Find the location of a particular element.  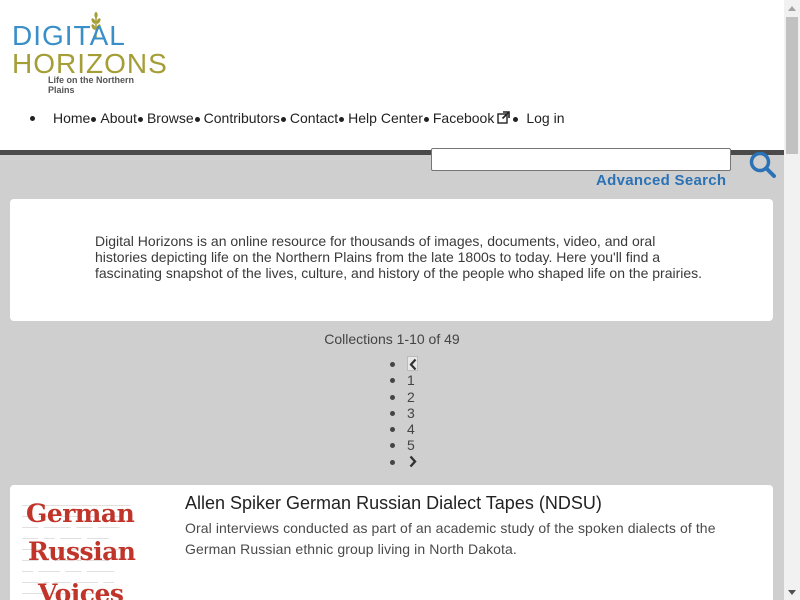

search-input is located at coordinates (581, 159).